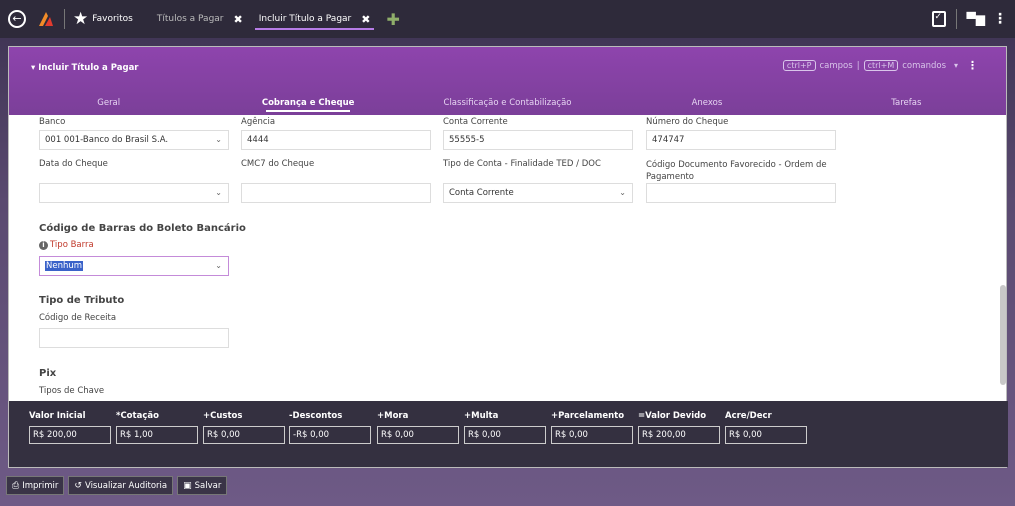 This screenshot has width=1015, height=506. Describe the element at coordinates (223, 416) in the screenshot. I see `custos-label: +Custos` at that location.